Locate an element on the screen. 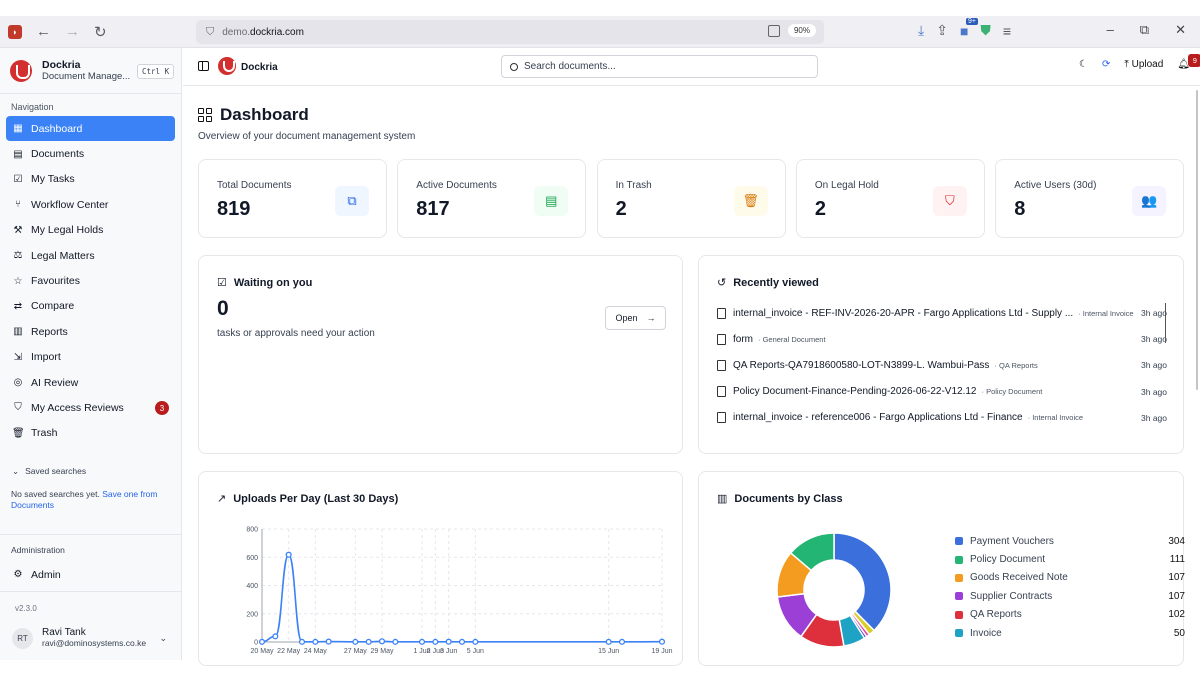 Image resolution: width=1200 pixels, height=675 pixels. stat-card: Active Users (30d) 8 👥 is located at coordinates (1090, 198).